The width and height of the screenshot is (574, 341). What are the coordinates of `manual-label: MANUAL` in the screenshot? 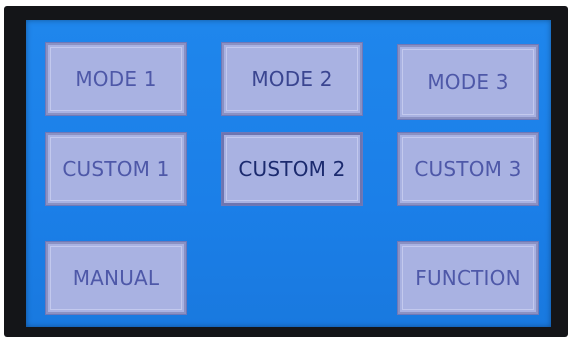 It's located at (116, 278).